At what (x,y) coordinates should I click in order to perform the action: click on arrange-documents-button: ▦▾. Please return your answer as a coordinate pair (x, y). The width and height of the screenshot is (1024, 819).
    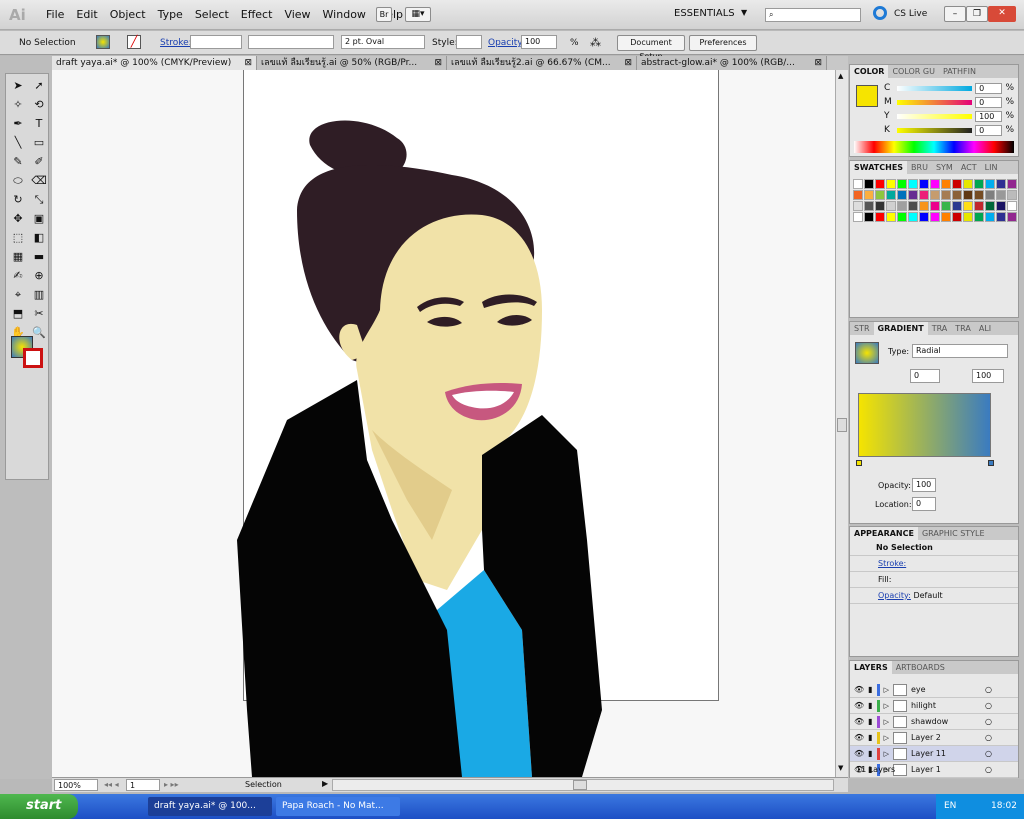
    Looking at the image, I should click on (418, 14).